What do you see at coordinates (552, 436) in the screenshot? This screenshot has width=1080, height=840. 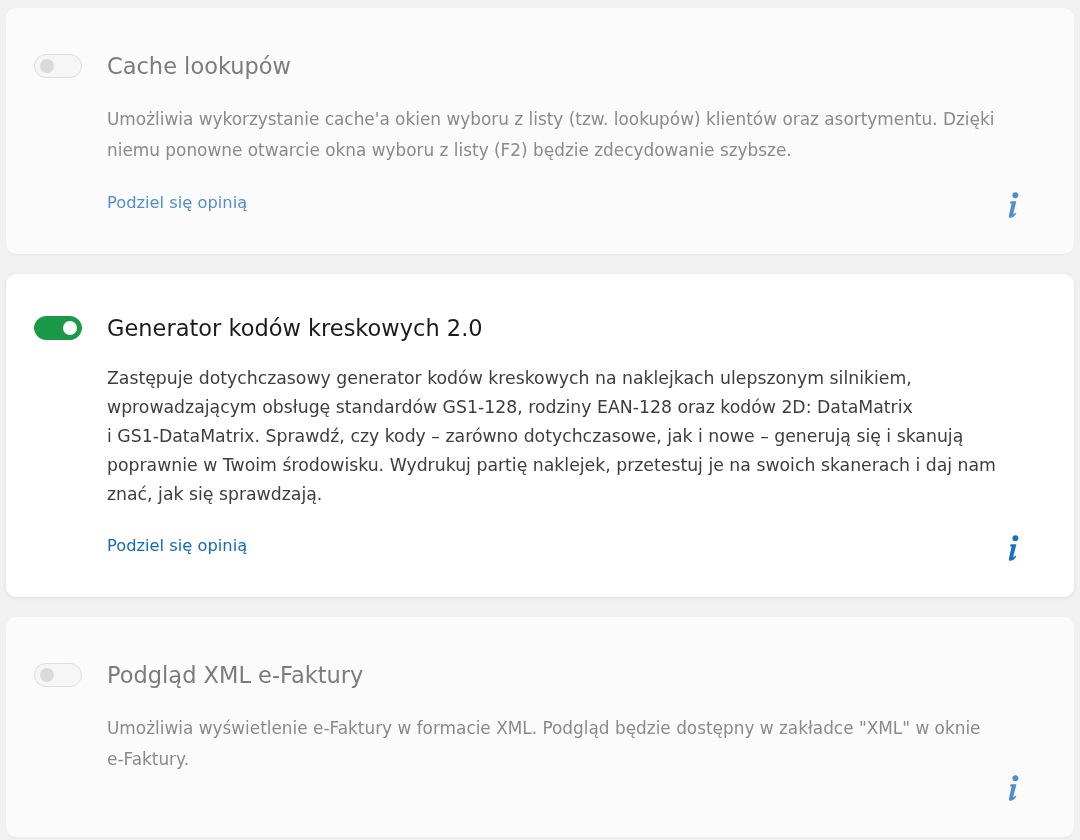 I see `setting-description: Zastępuje dotychczasowy generator kodów kreskowych na naklejkach ulepszonym silnikiem, wprowadzającym obsługę standardów GS1-128, rodziny EAN-128 oraz kodów 2D: DataMatrix i GS1-DataMatrix. Sprawdź, czy kody – zarówno dotychczasowe, jak i nowe – generują się i skanują poprawnie w Twoim środowisku. Wydrukuj partię naklejek, przetestuj je na swoich skanerach i daj nam znać, jak się sprawdzają.` at bounding box center [552, 436].